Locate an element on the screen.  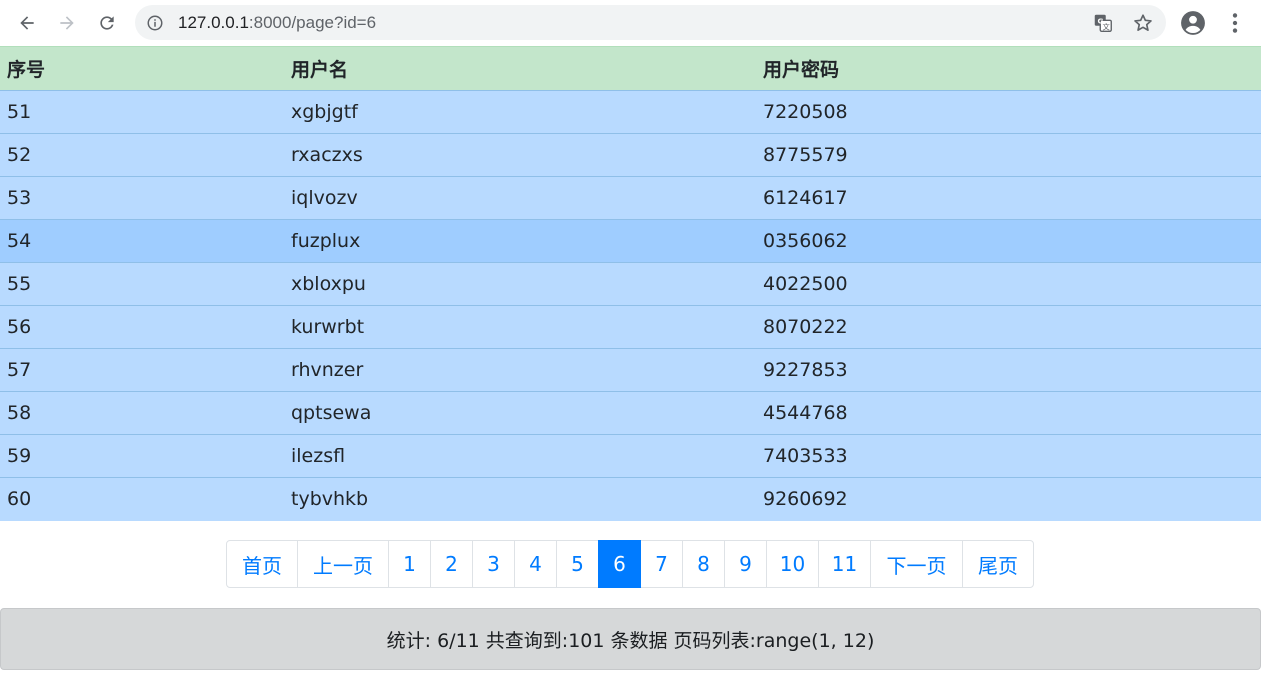
cell-username: ilezsfl is located at coordinates (520, 456).